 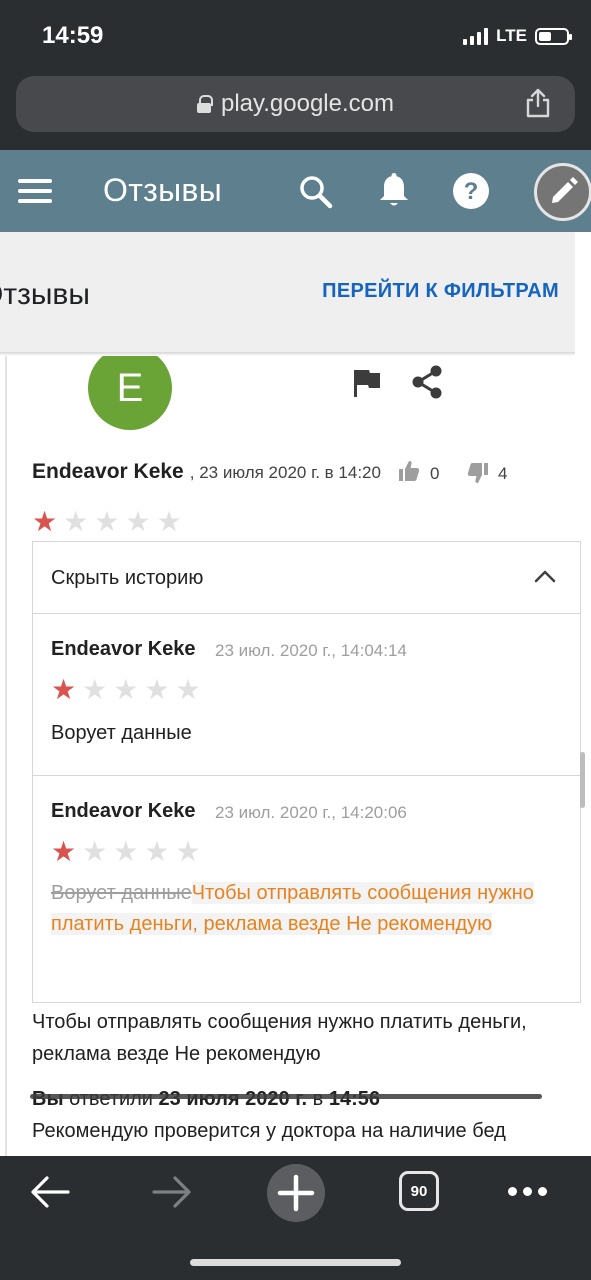 What do you see at coordinates (409, 471) in the screenshot?
I see `thumbs-up-icon` at bounding box center [409, 471].